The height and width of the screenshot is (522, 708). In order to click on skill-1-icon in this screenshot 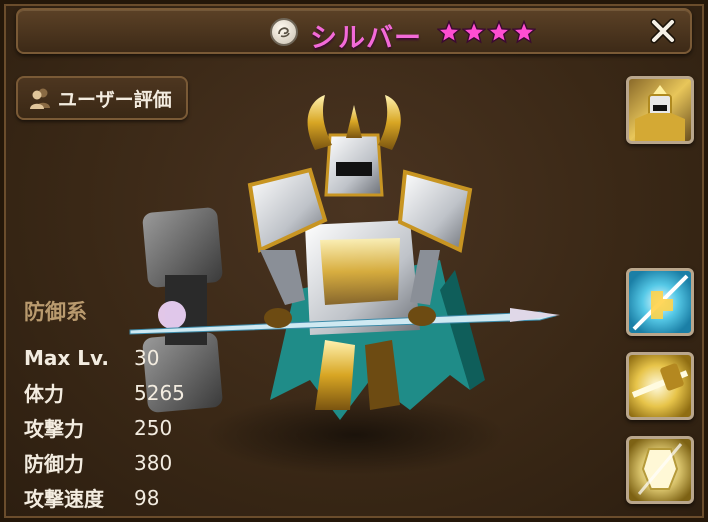, I will do `click(660, 302)`.